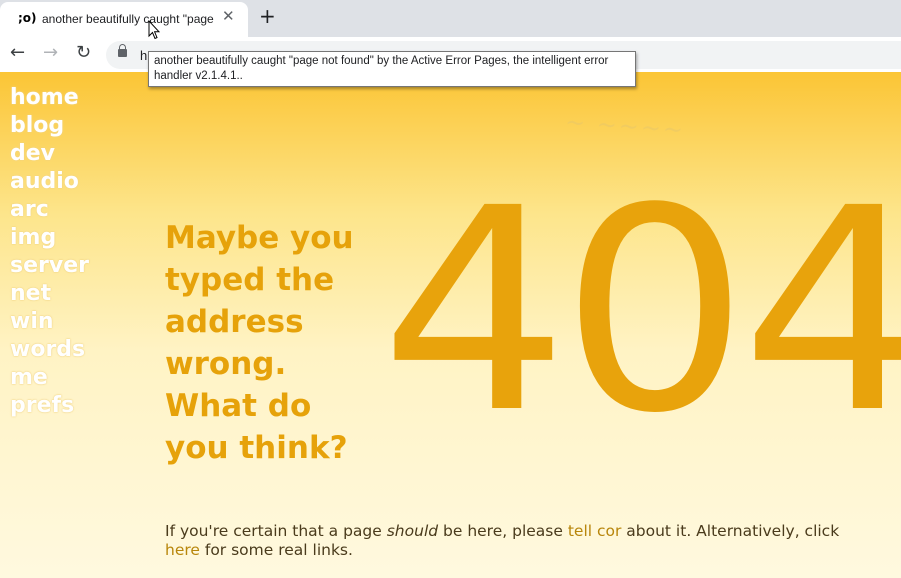 Image resolution: width=901 pixels, height=578 pixels. What do you see at coordinates (412, 531) in the screenshot?
I see `help-text-emphasis: should` at bounding box center [412, 531].